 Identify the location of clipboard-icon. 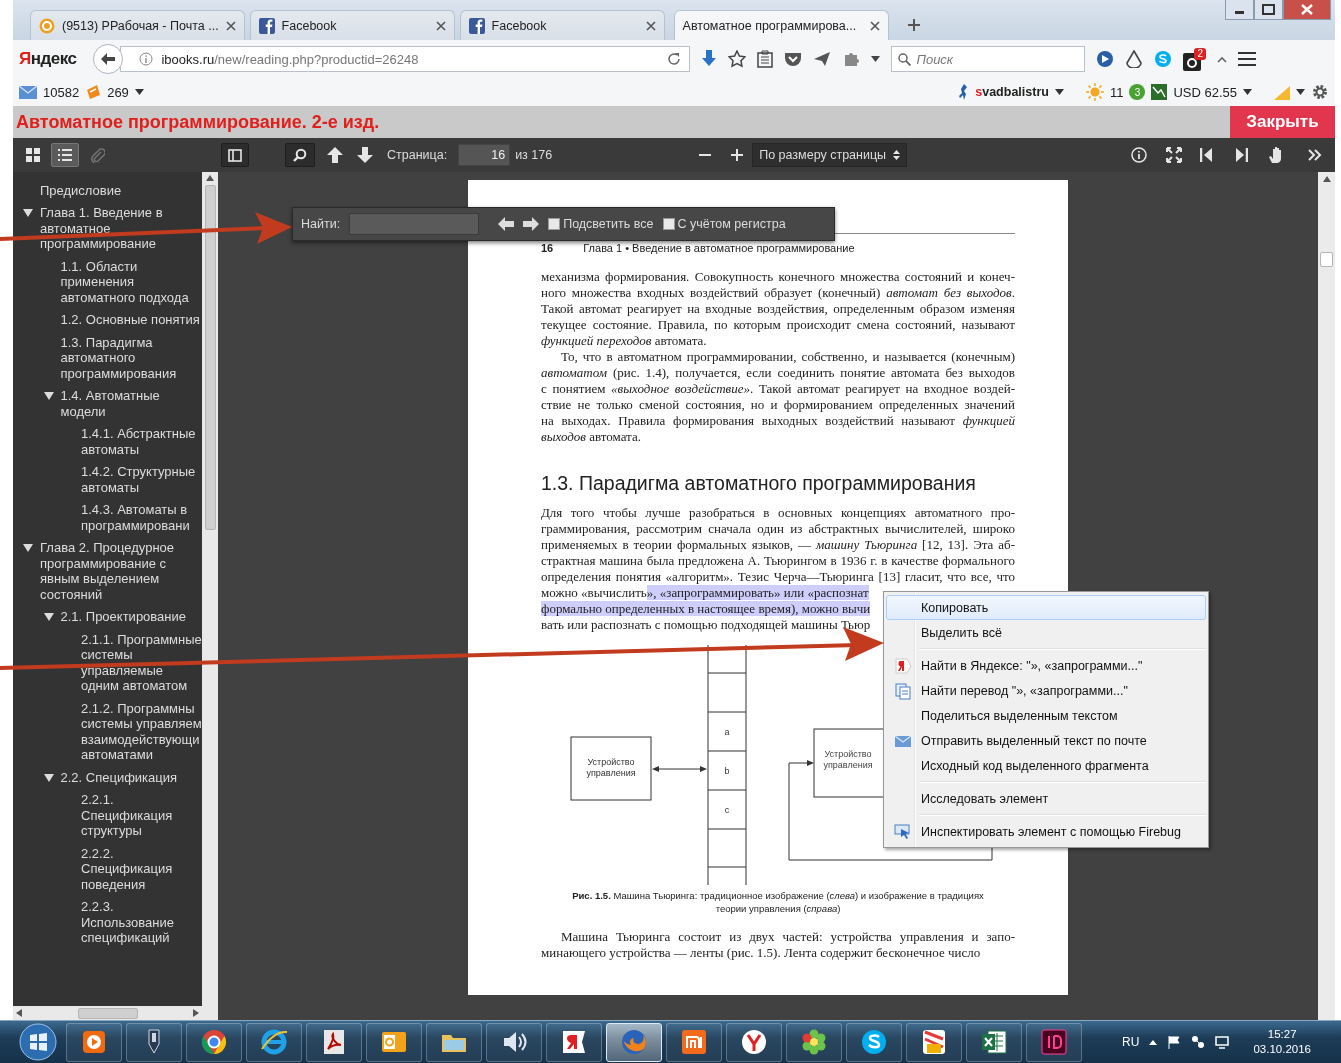
(765, 59).